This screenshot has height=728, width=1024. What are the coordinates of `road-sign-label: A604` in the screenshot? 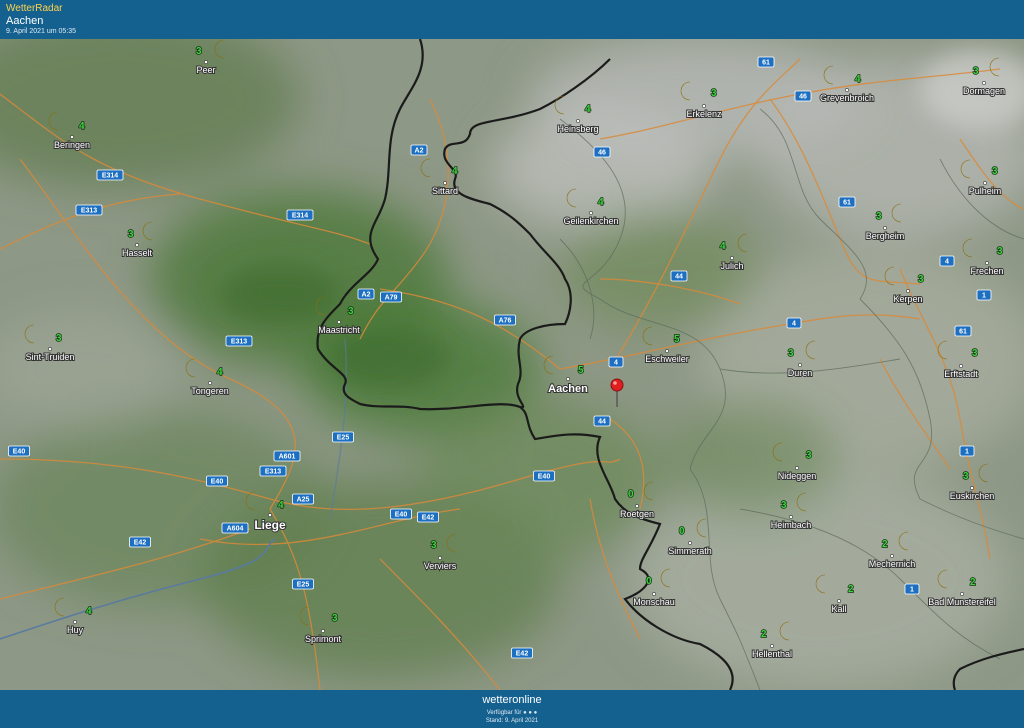 It's located at (235, 529).